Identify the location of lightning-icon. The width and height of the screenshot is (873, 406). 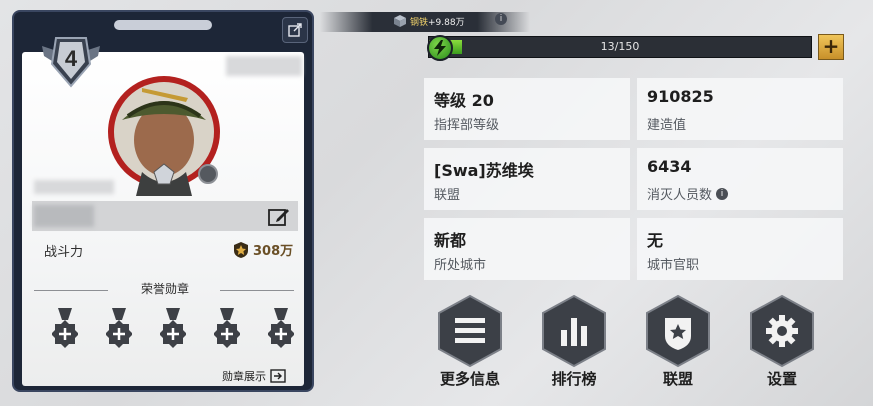
(440, 48).